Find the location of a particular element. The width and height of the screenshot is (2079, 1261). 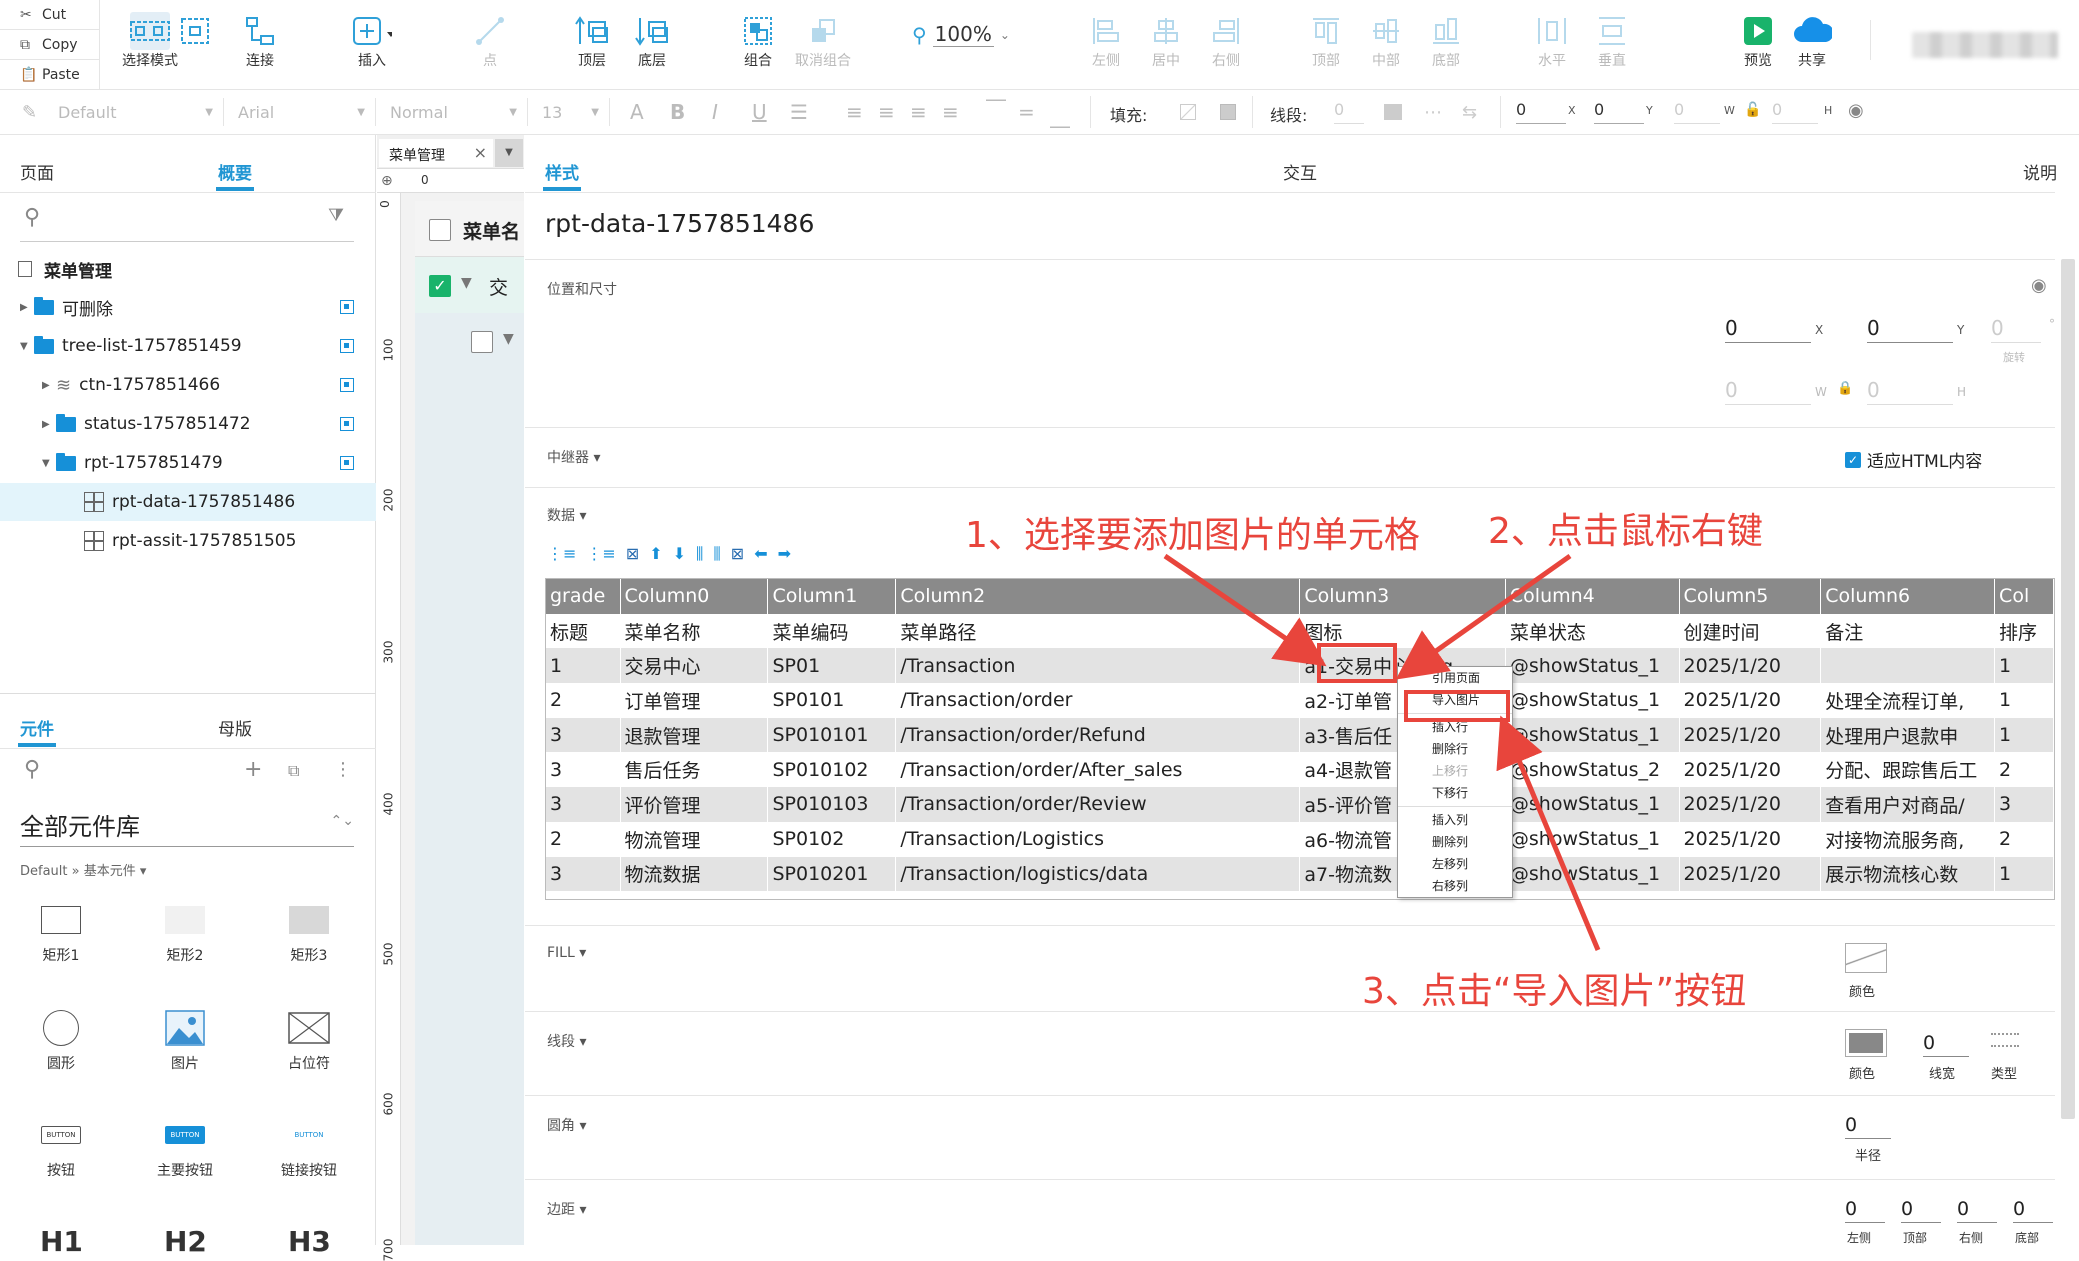

annotation-arrows is located at coordinates (1382, 752).